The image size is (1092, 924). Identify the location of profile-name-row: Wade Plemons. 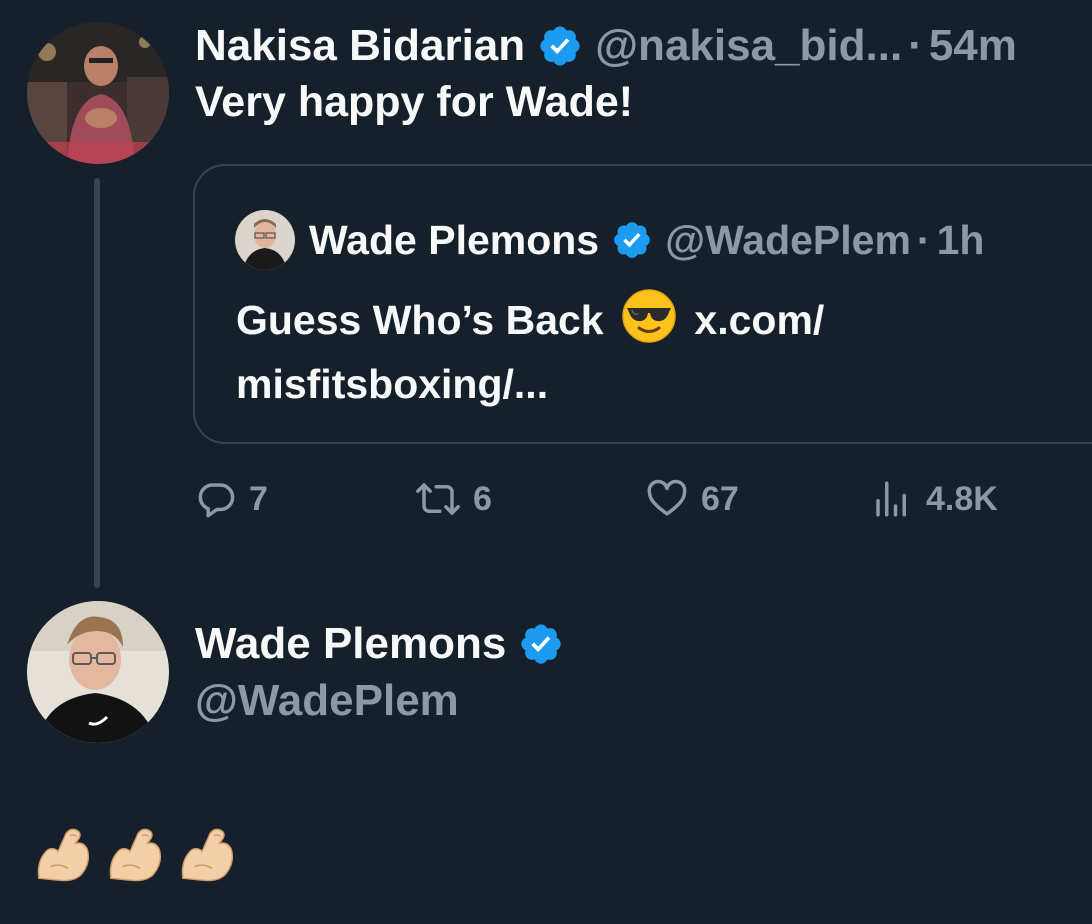
(385, 644).